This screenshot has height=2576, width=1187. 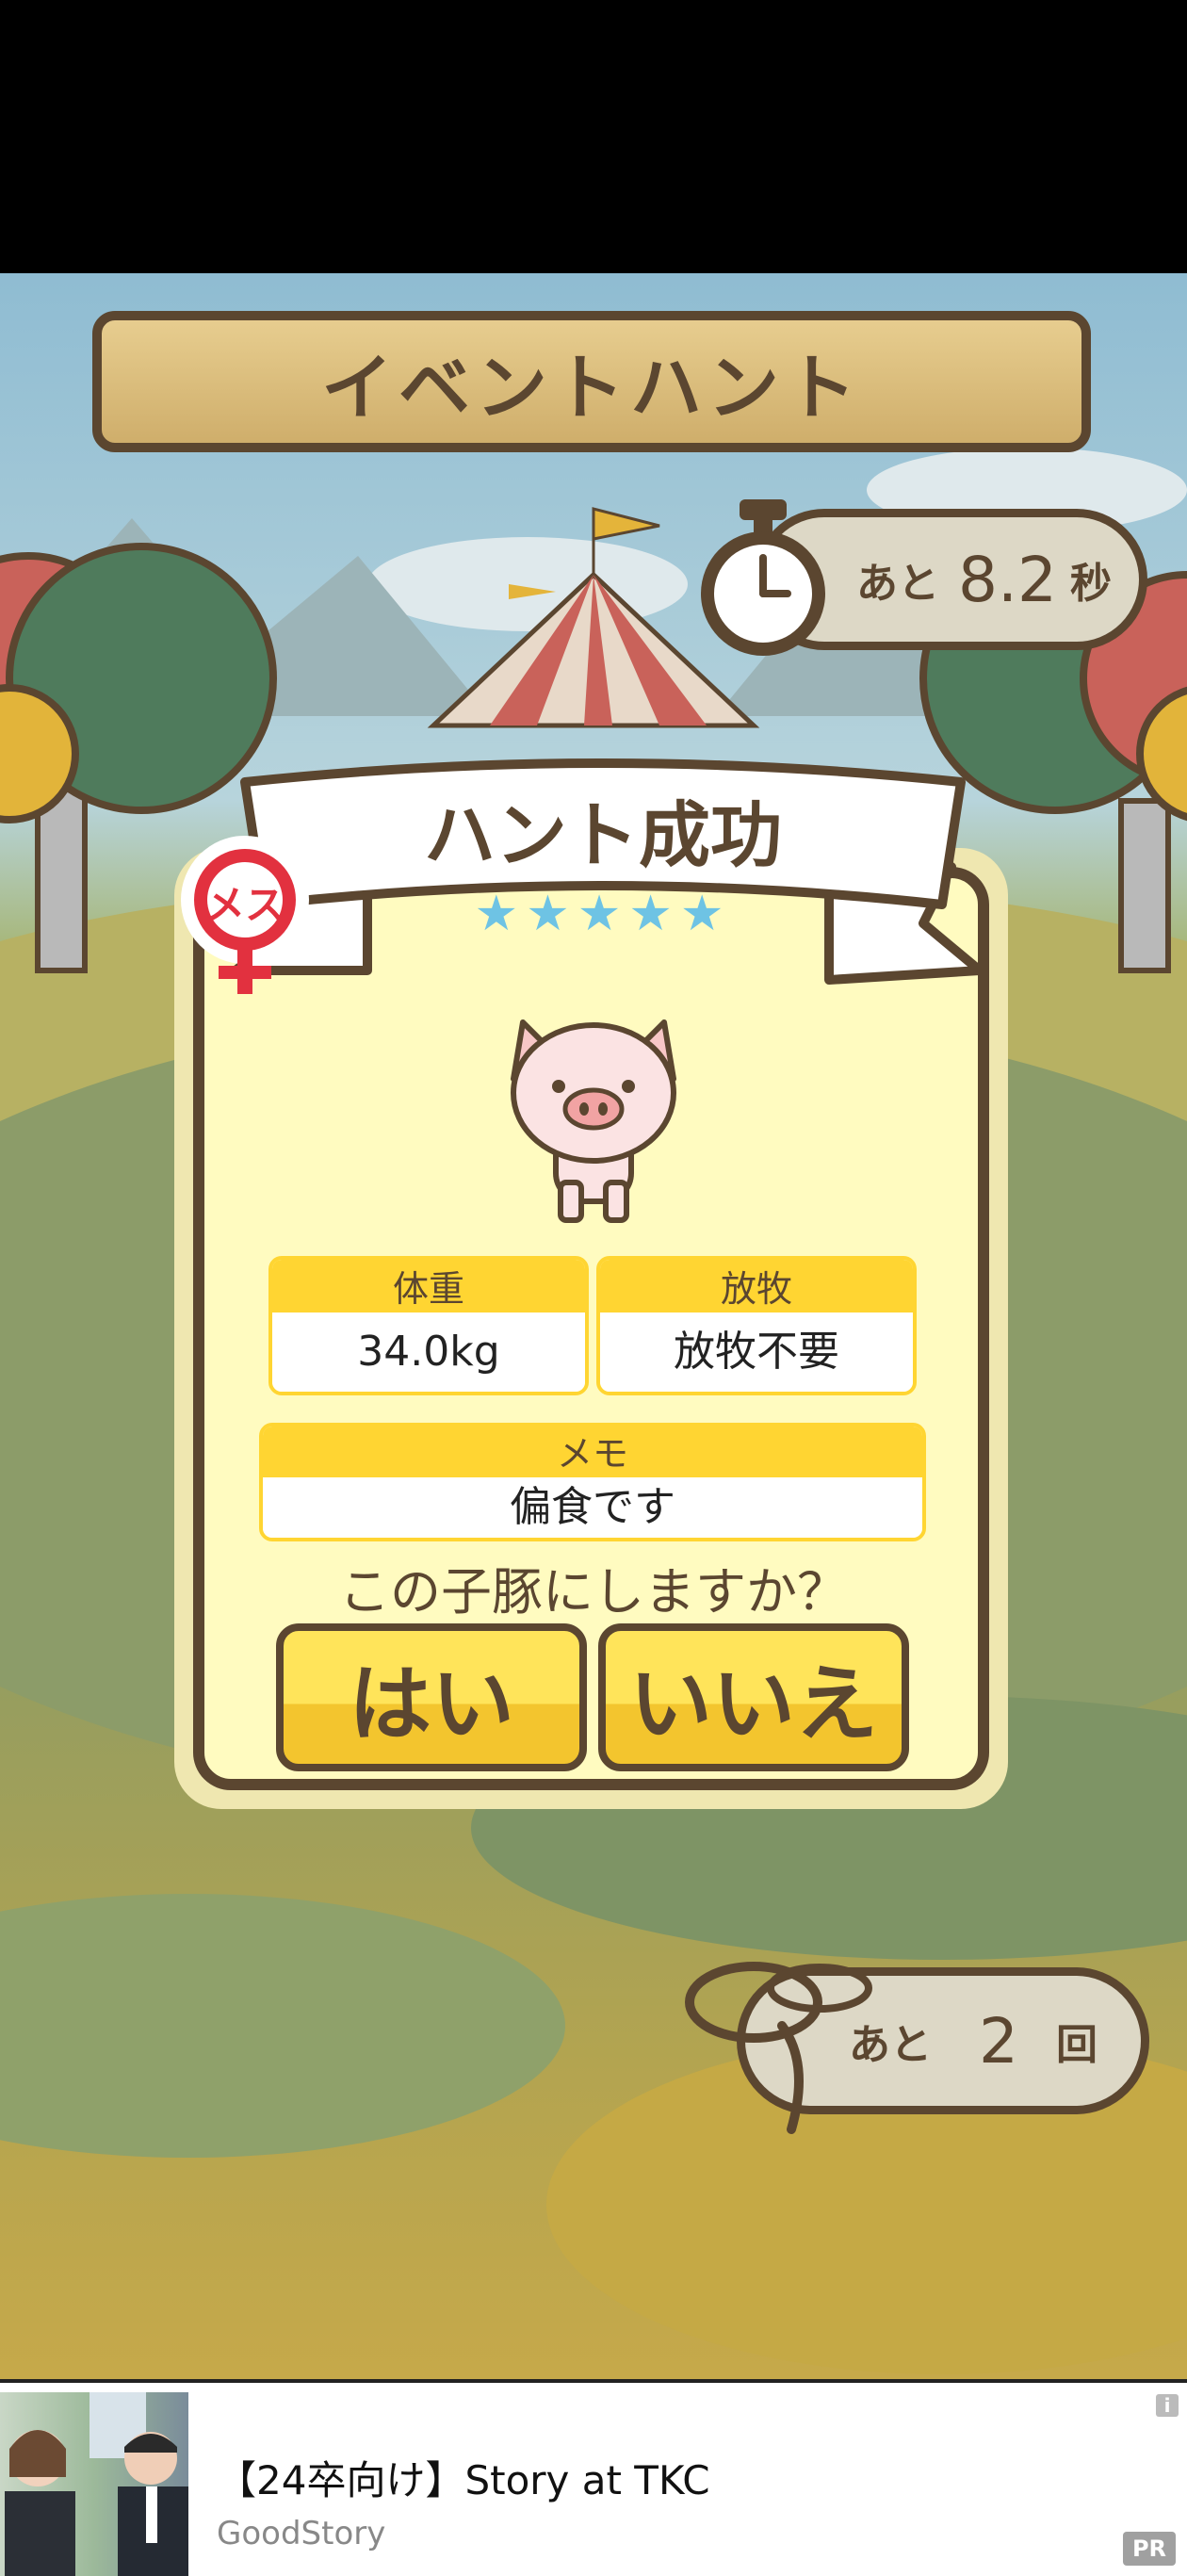 I want to click on weight-value: 34.0kg, so click(x=428, y=1352).